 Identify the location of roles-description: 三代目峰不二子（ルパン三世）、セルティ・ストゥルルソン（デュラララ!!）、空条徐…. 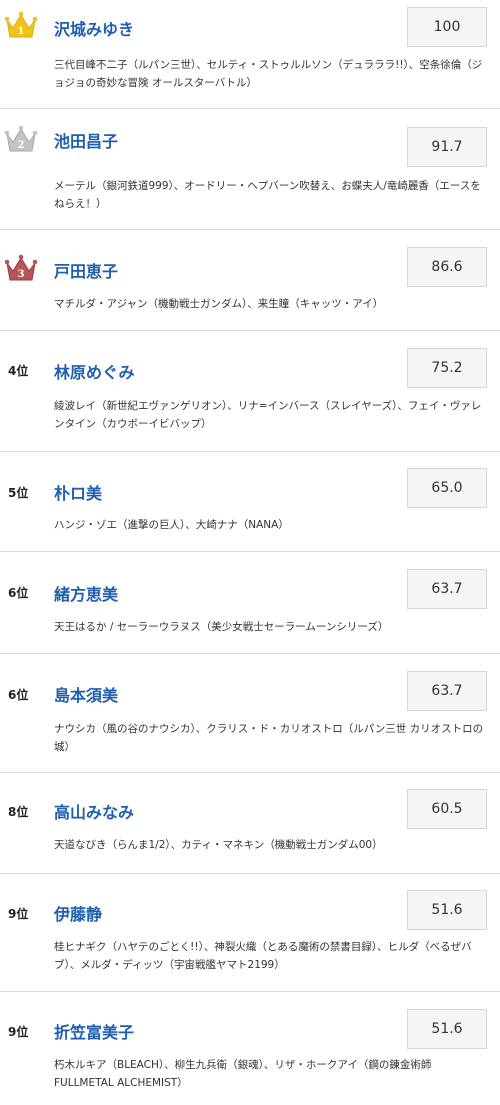
(268, 74).